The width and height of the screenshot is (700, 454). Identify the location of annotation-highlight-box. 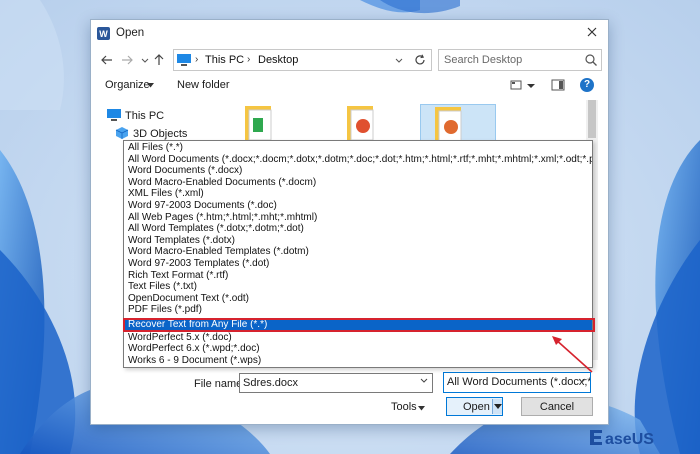
(359, 325).